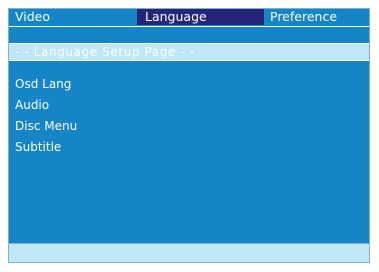 This screenshot has height=272, width=379. I want to click on tab-video: Video, so click(73, 17).